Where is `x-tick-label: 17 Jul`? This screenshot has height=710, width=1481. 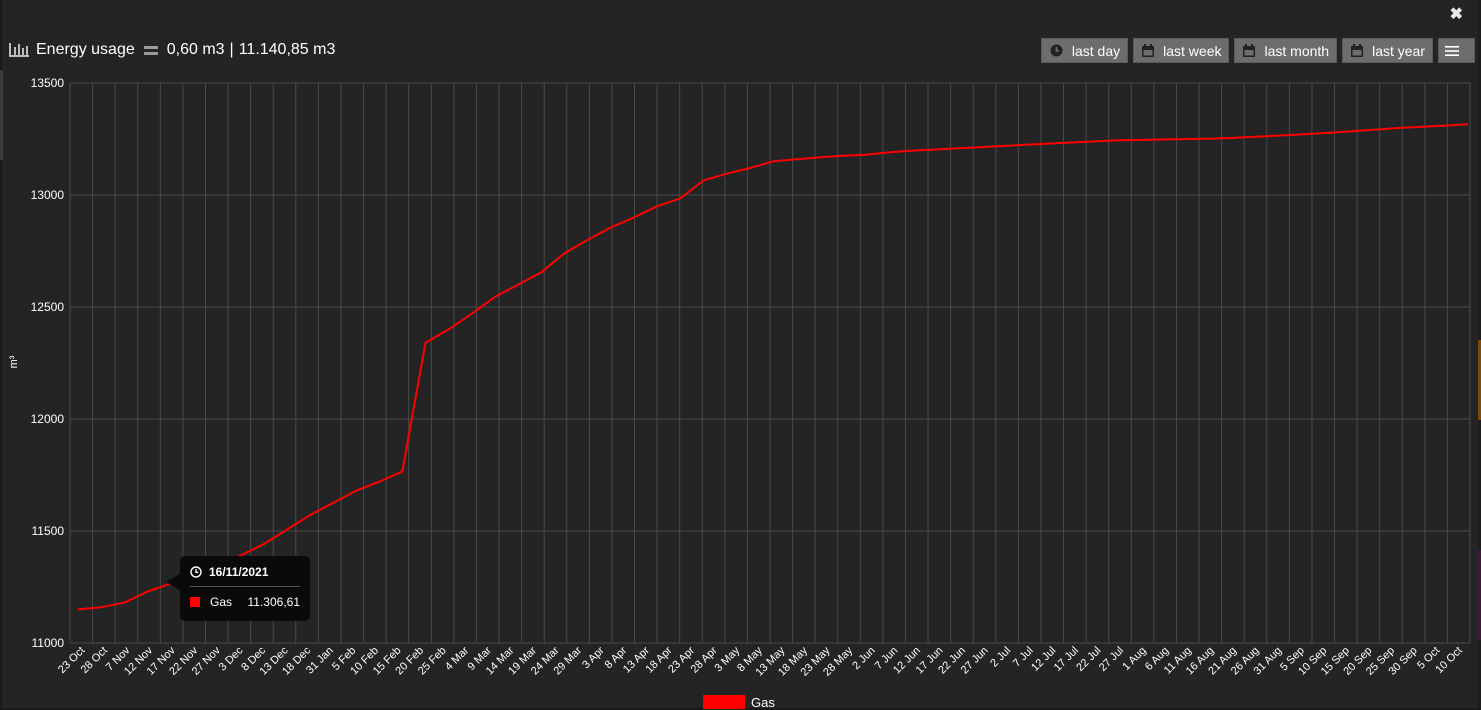 x-tick-label: 17 Jul is located at coordinates (1066, 659).